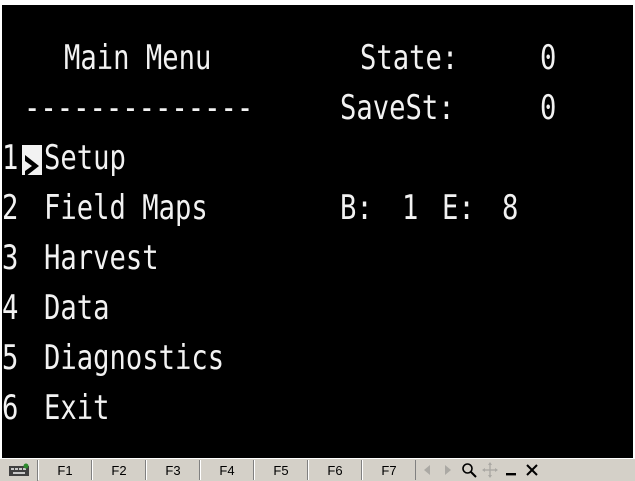 This screenshot has height=481, width=635. Describe the element at coordinates (548, 108) in the screenshot. I see `savest-value: 0` at that location.